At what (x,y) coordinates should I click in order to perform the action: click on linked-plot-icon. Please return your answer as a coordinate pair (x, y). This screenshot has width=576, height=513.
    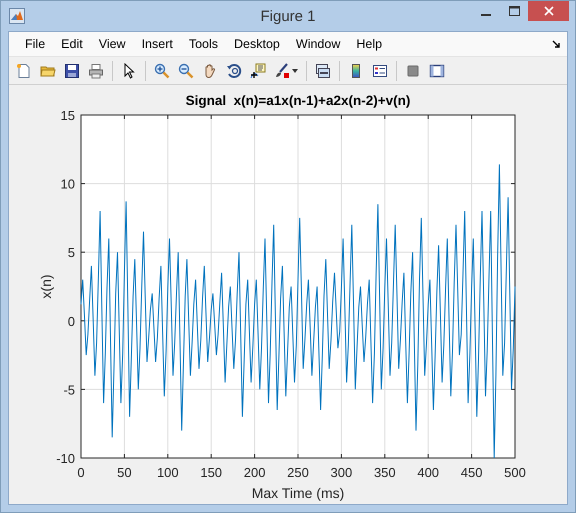
    Looking at the image, I should click on (323, 70).